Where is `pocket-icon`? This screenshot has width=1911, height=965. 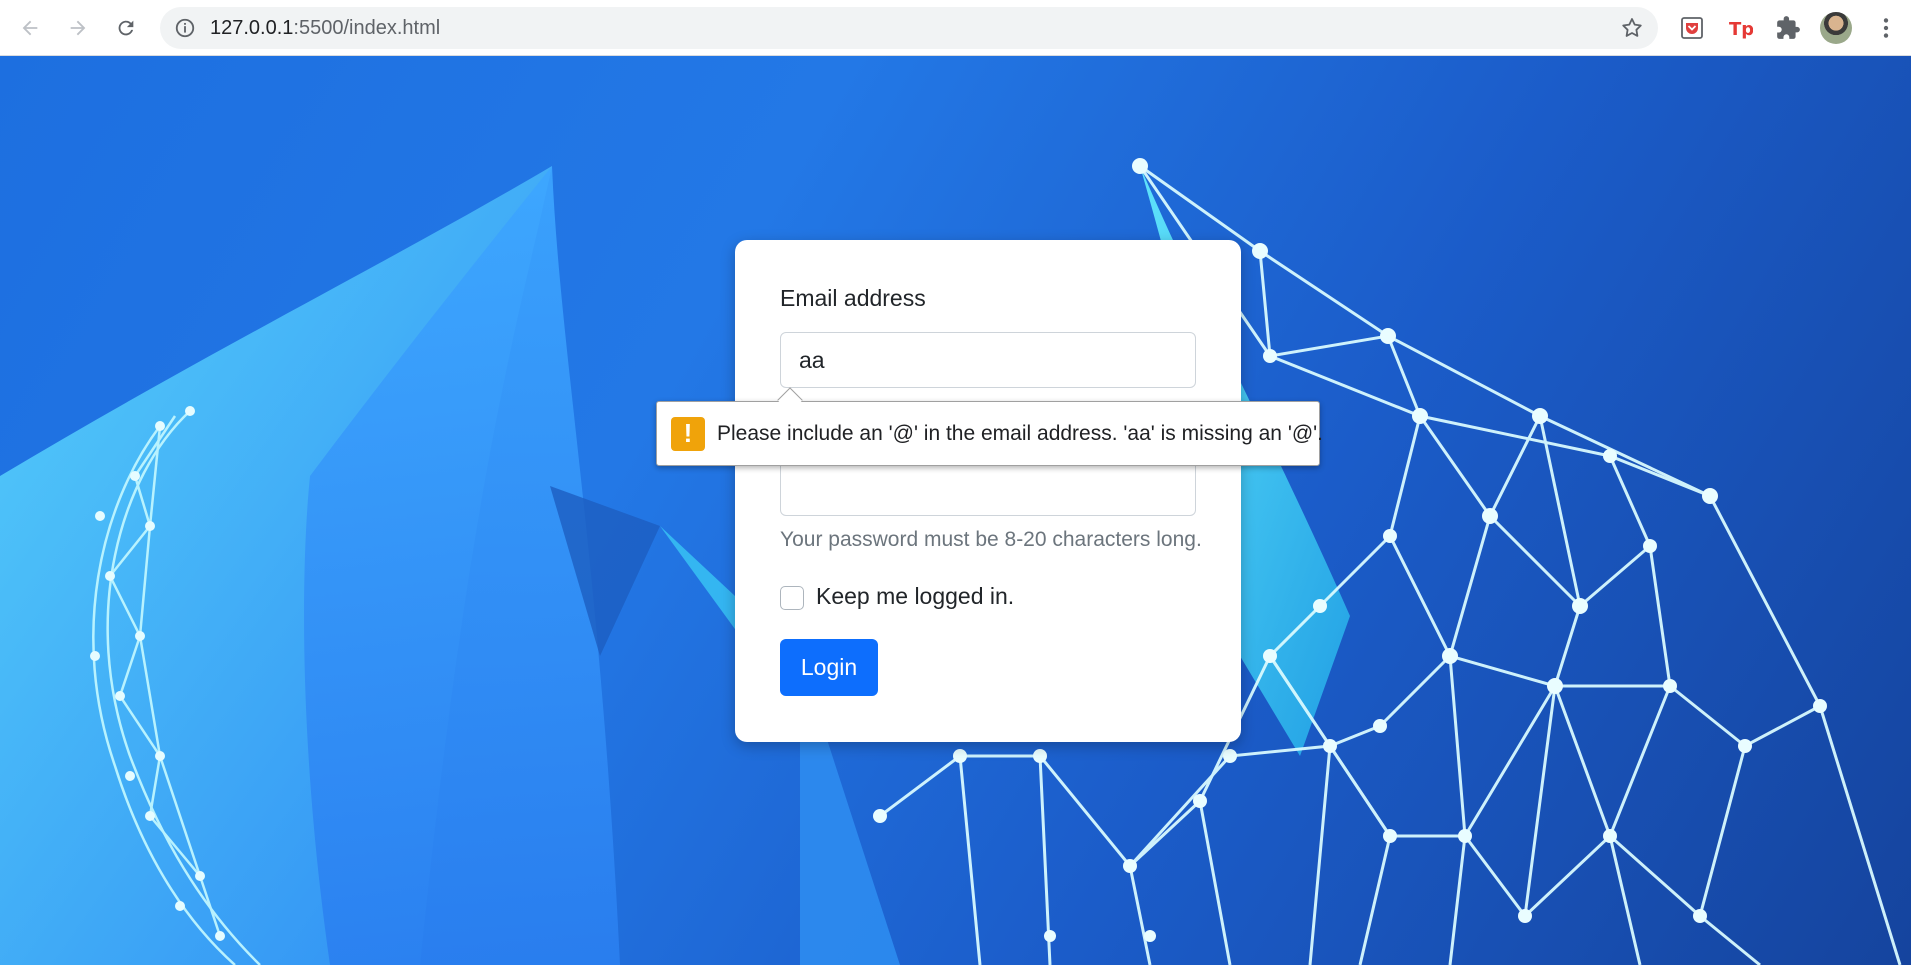 pocket-icon is located at coordinates (1692, 28).